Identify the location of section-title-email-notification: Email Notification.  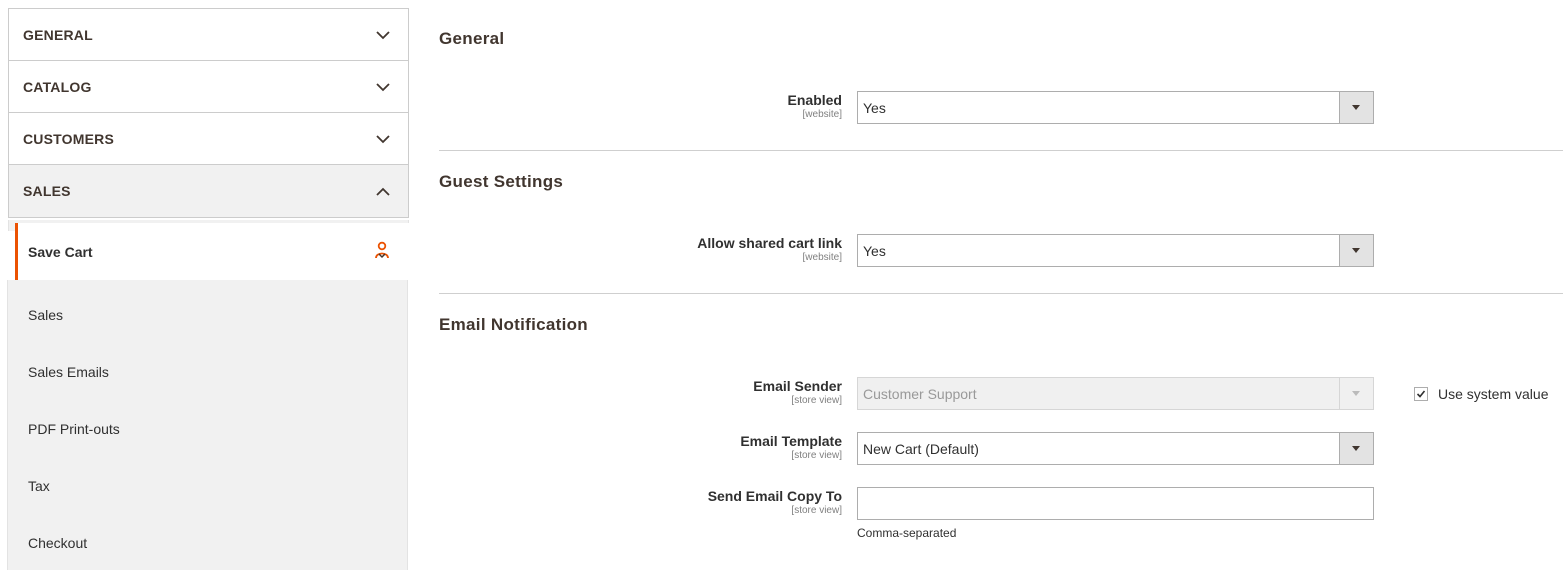
(513, 324).